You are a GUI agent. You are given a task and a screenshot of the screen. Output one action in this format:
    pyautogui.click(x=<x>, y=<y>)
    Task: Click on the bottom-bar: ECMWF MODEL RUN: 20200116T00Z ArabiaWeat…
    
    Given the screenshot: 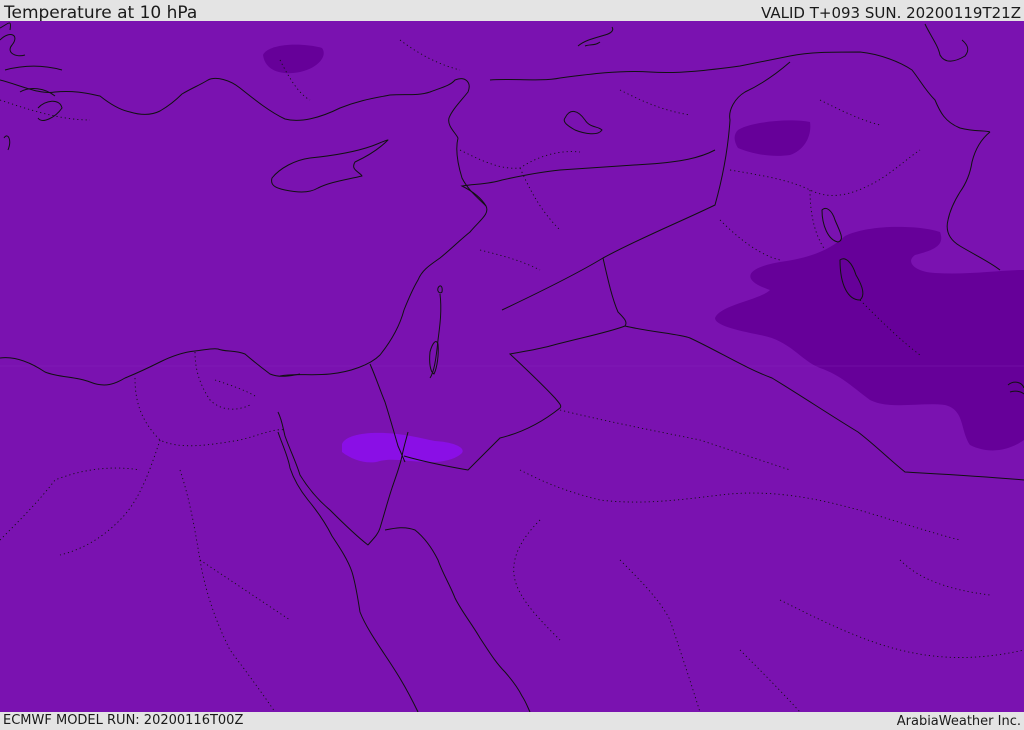 What is the action you would take?
    pyautogui.click(x=512, y=720)
    